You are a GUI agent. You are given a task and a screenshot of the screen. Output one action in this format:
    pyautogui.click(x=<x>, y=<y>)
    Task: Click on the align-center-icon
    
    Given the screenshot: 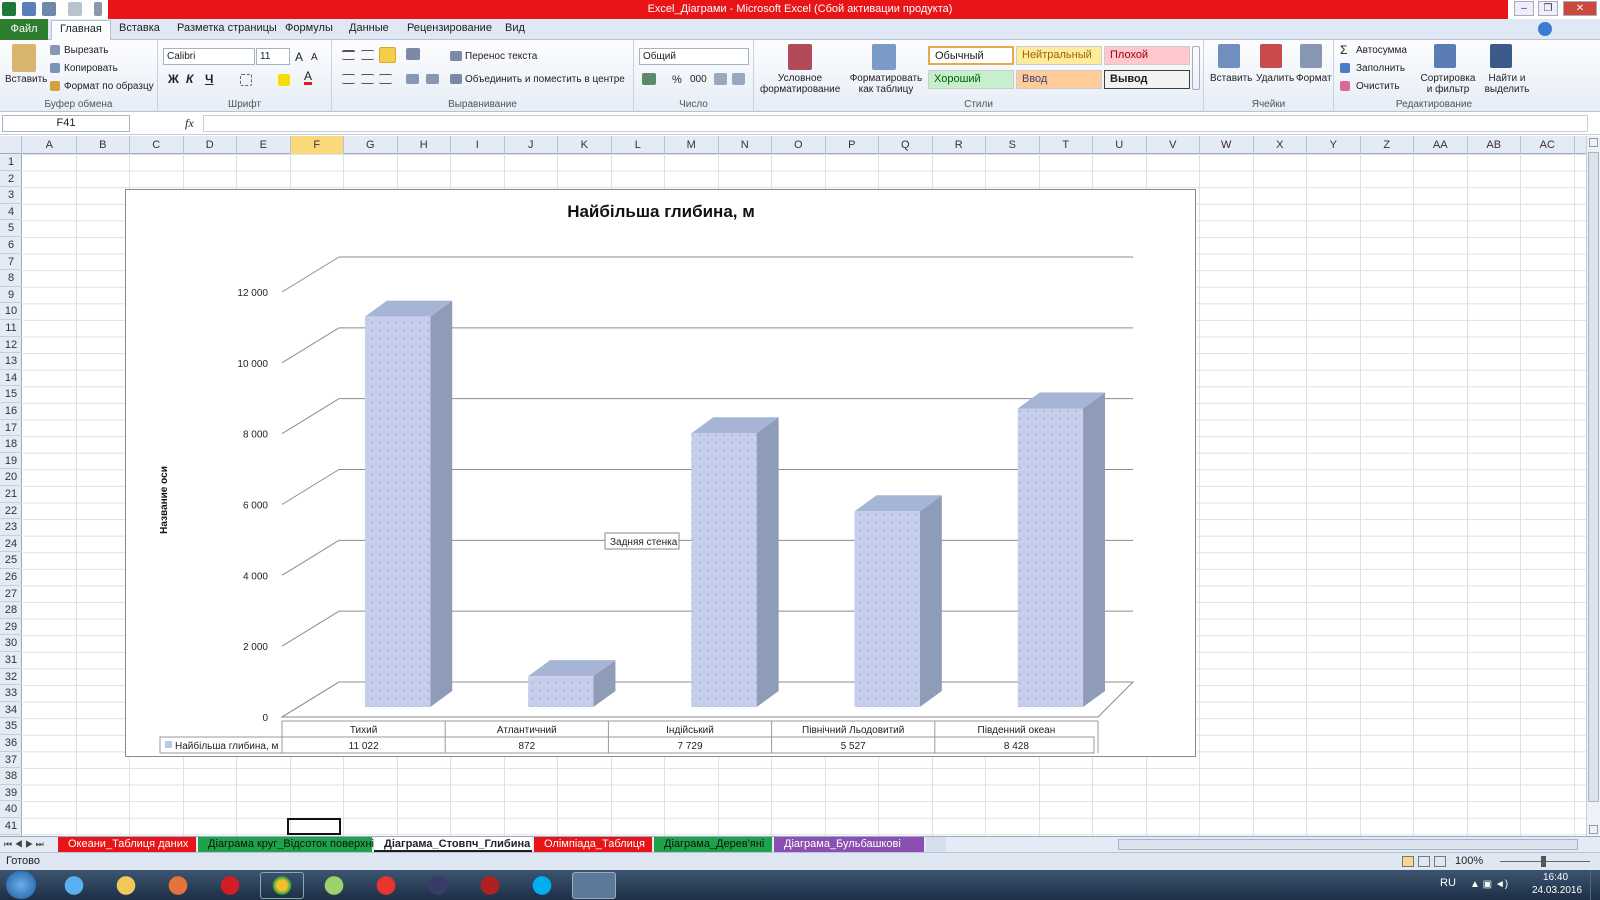 What is the action you would take?
    pyautogui.click(x=367, y=79)
    